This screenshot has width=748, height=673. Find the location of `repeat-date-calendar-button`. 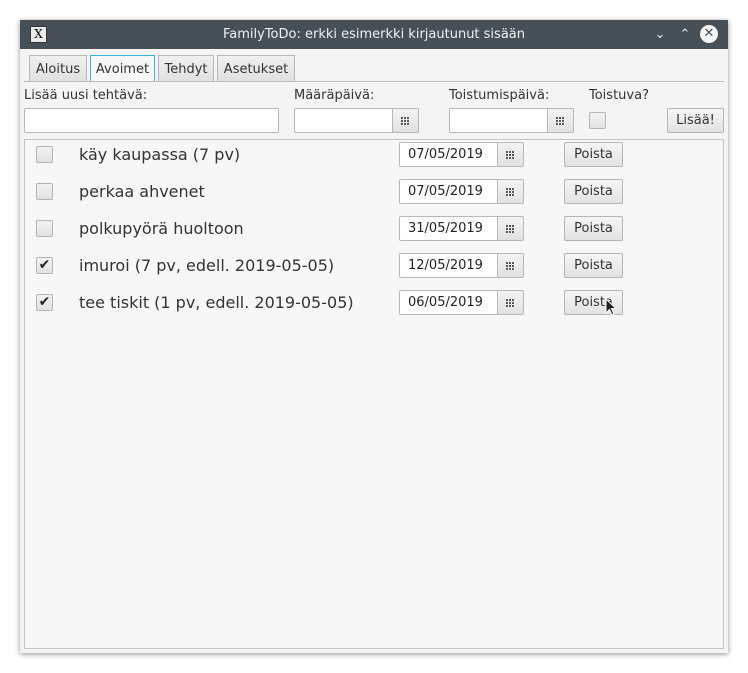

repeat-date-calendar-button is located at coordinates (561, 120).